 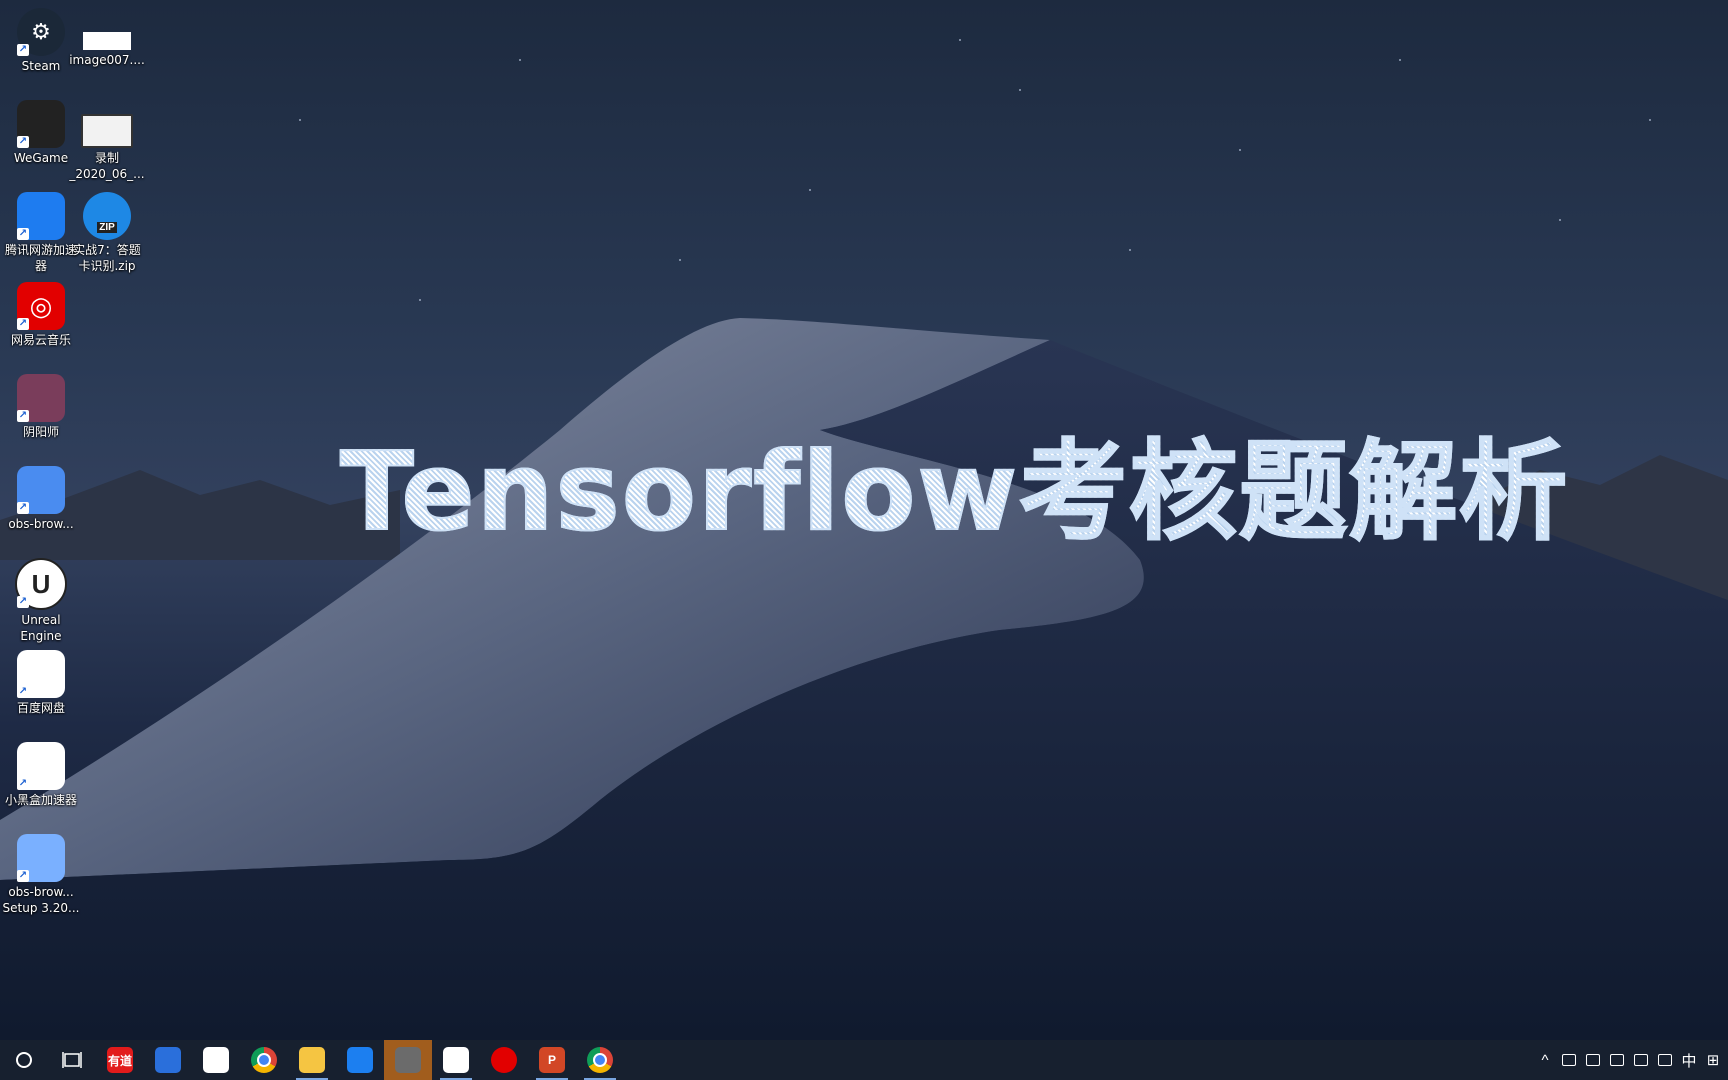 I want to click on desktop-icon-baidu-pan: ↗ 百度网盘, so click(x=41, y=683).